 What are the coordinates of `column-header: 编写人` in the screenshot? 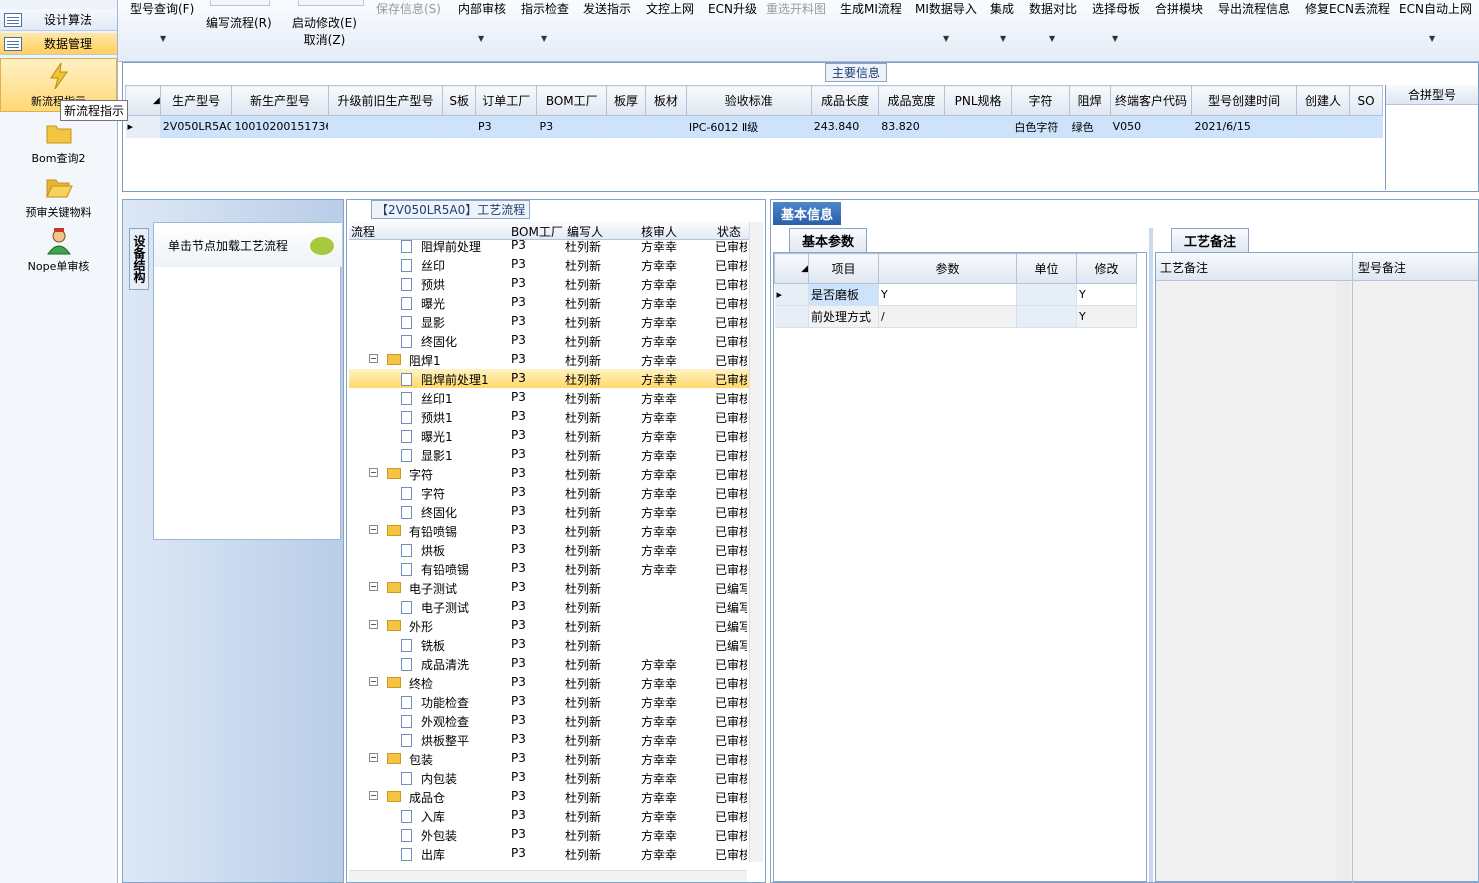 It's located at (585, 231).